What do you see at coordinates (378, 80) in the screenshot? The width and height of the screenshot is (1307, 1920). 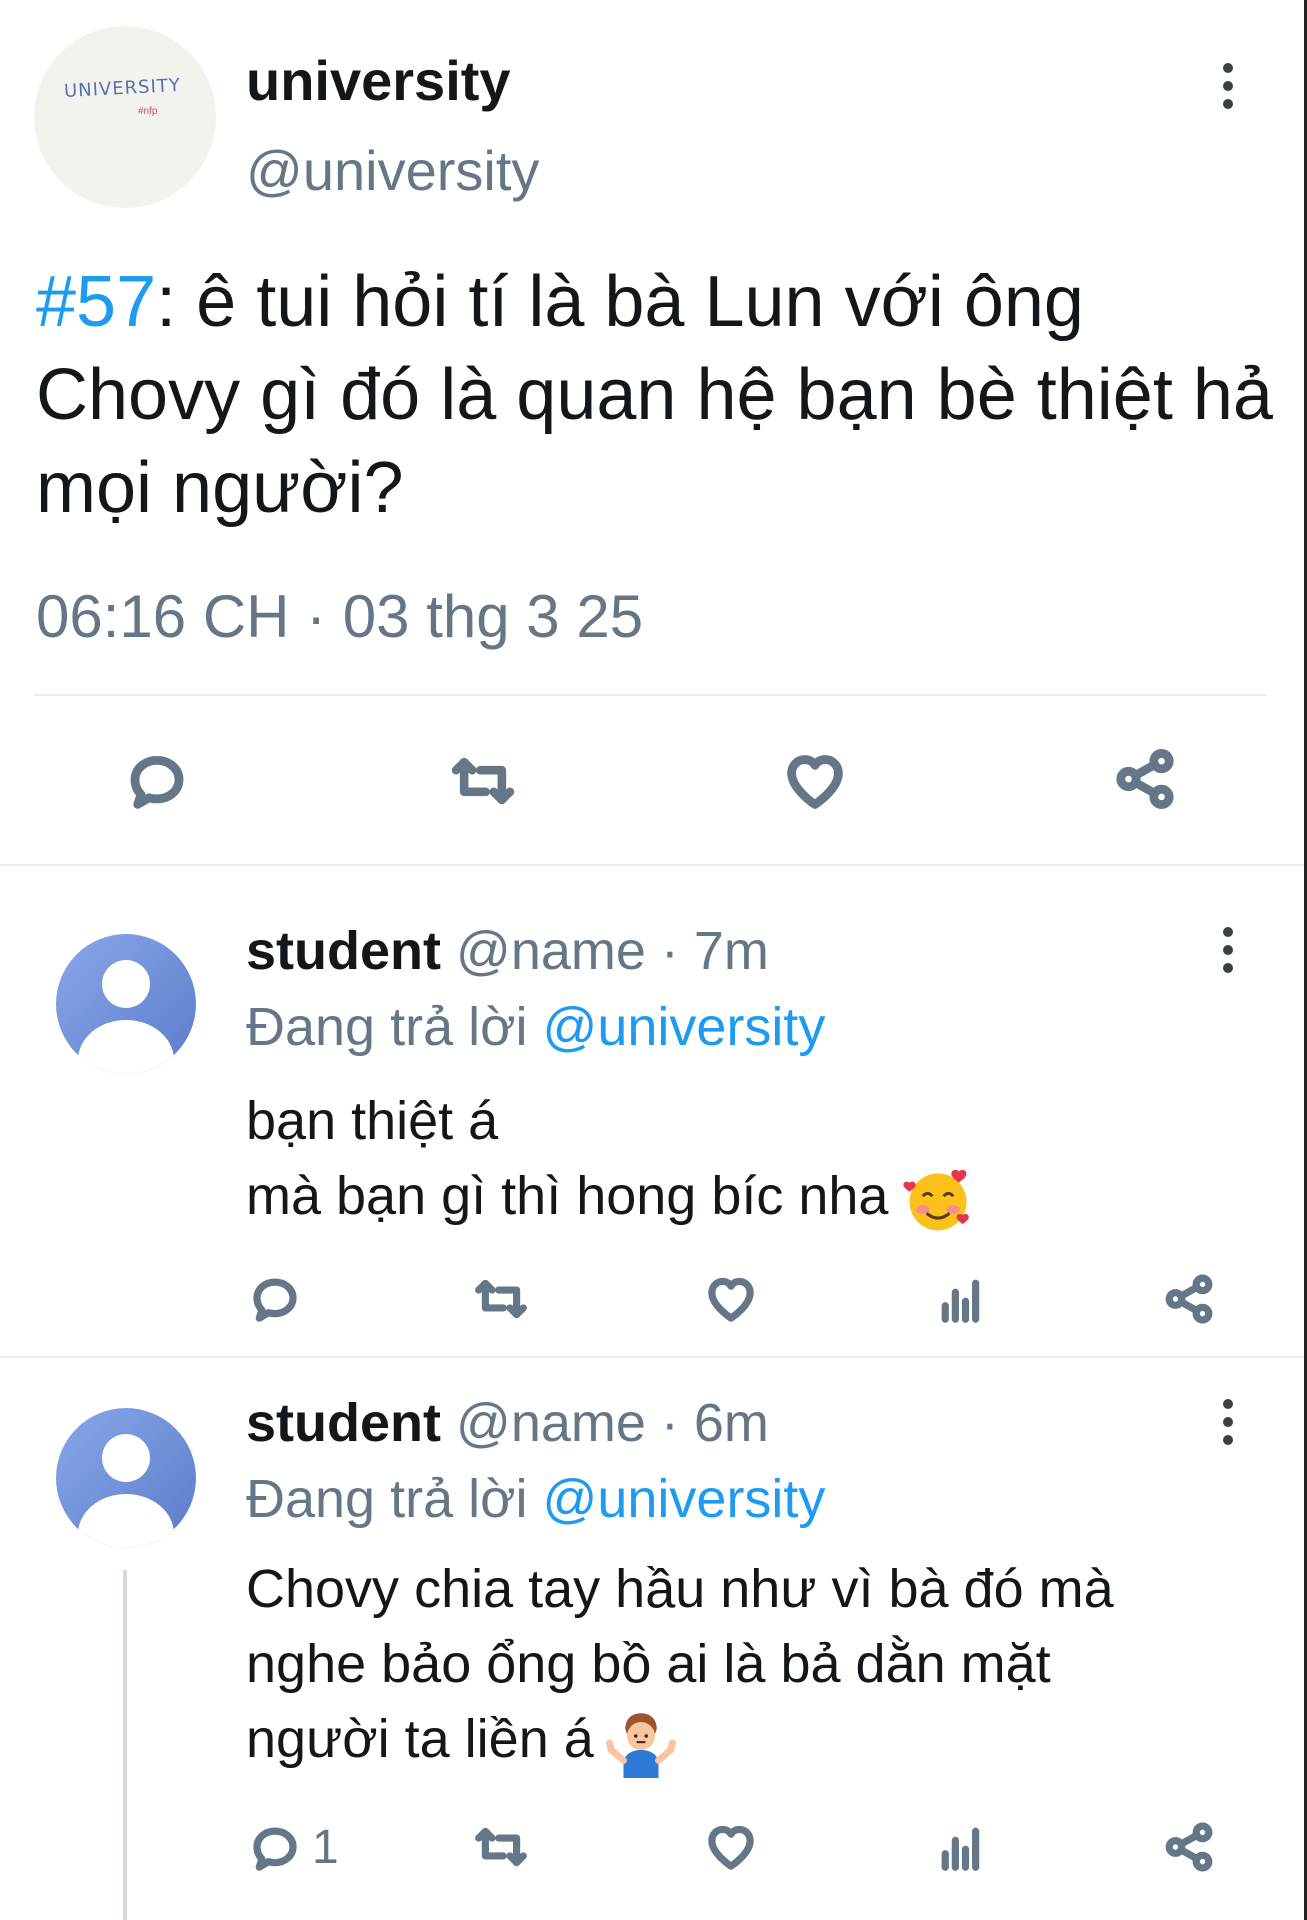 I see `author-name: university` at bounding box center [378, 80].